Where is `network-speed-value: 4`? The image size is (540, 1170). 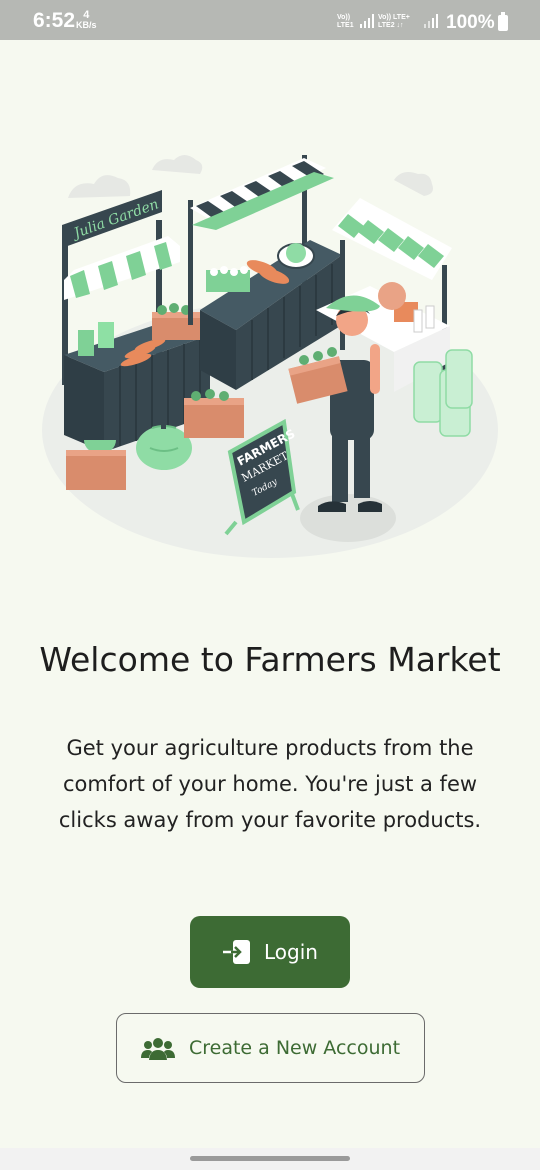
network-speed-value: 4 is located at coordinates (86, 15).